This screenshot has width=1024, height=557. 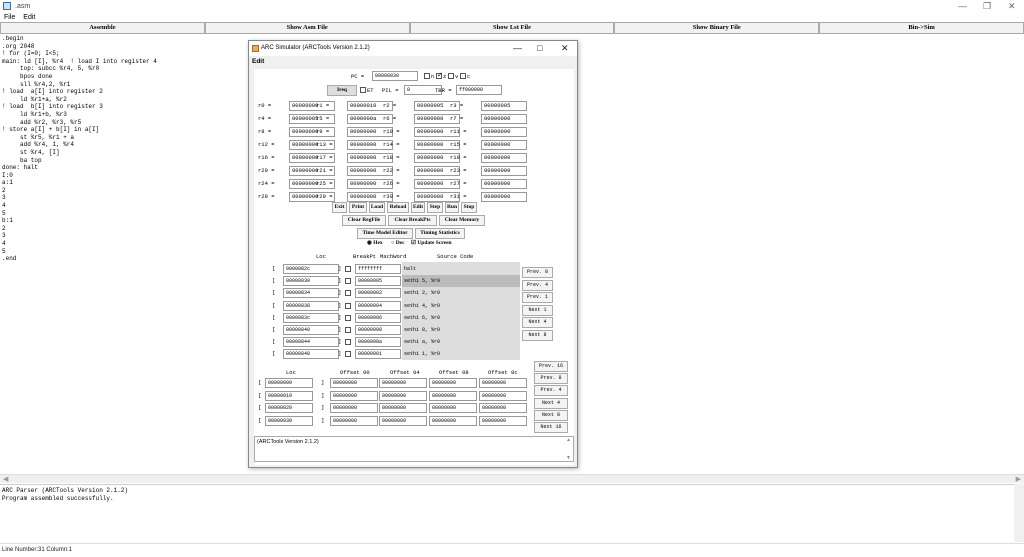 What do you see at coordinates (378, 330) in the screenshot?
I see `code-machword: 00000008` at bounding box center [378, 330].